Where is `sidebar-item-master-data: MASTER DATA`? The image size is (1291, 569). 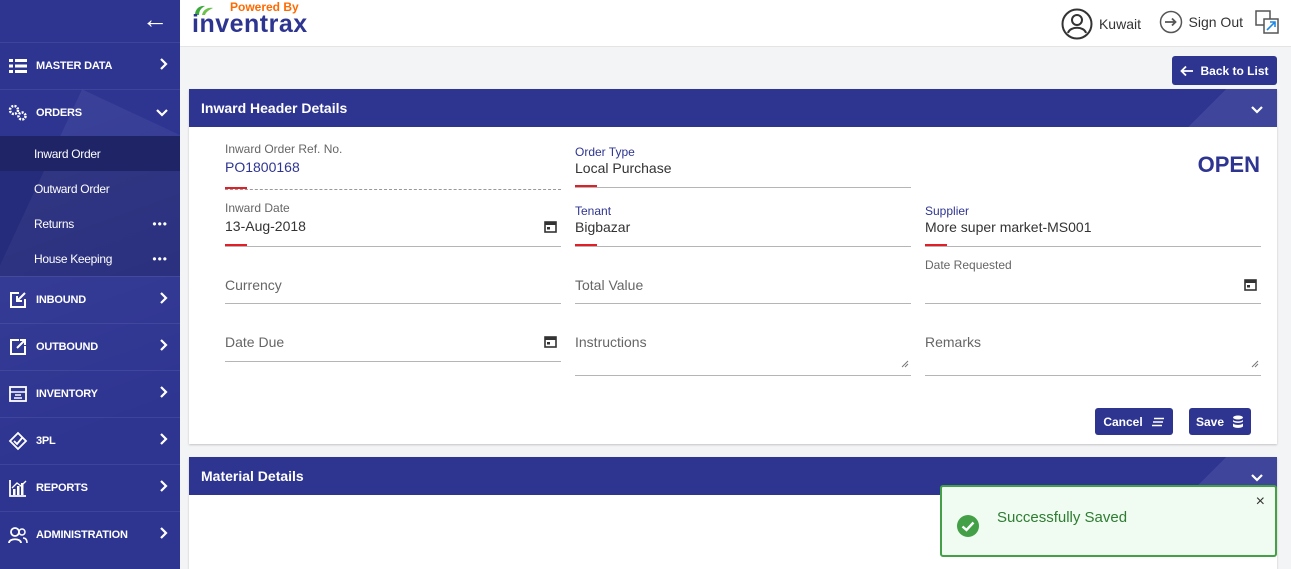
sidebar-item-master-data: MASTER DATA is located at coordinates (90, 65).